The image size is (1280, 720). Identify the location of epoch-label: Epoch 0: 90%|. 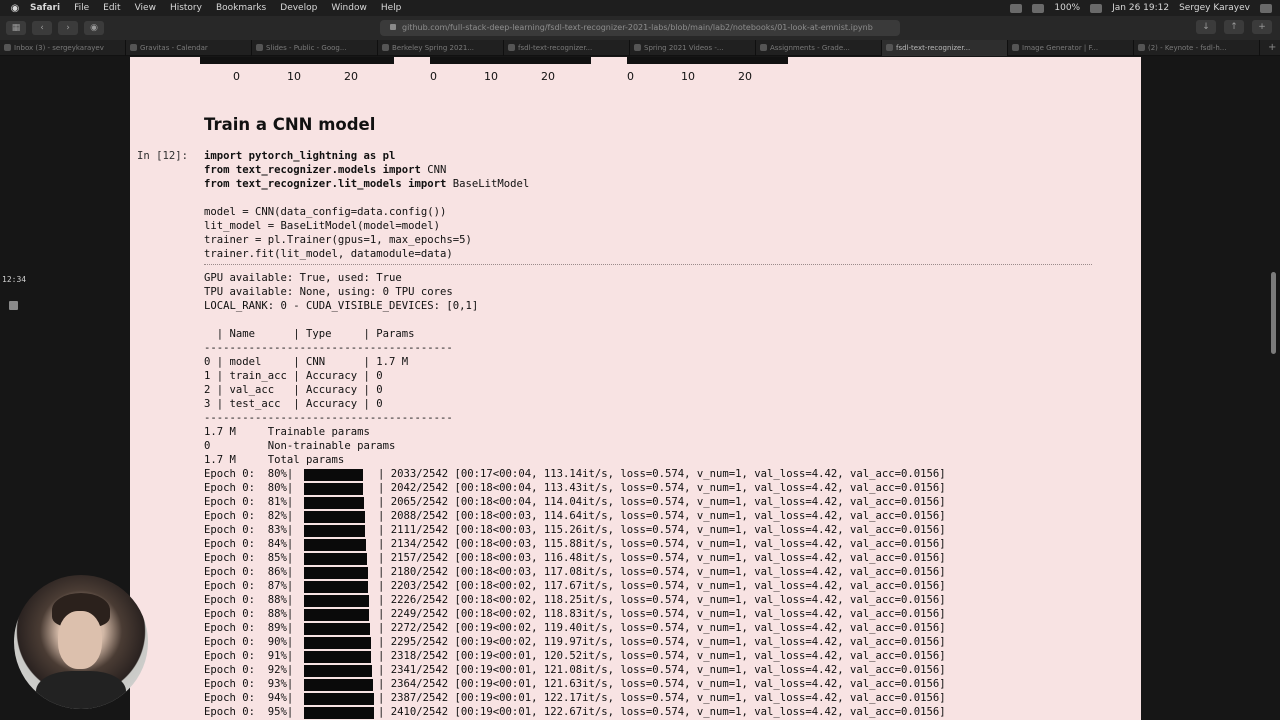
(249, 642).